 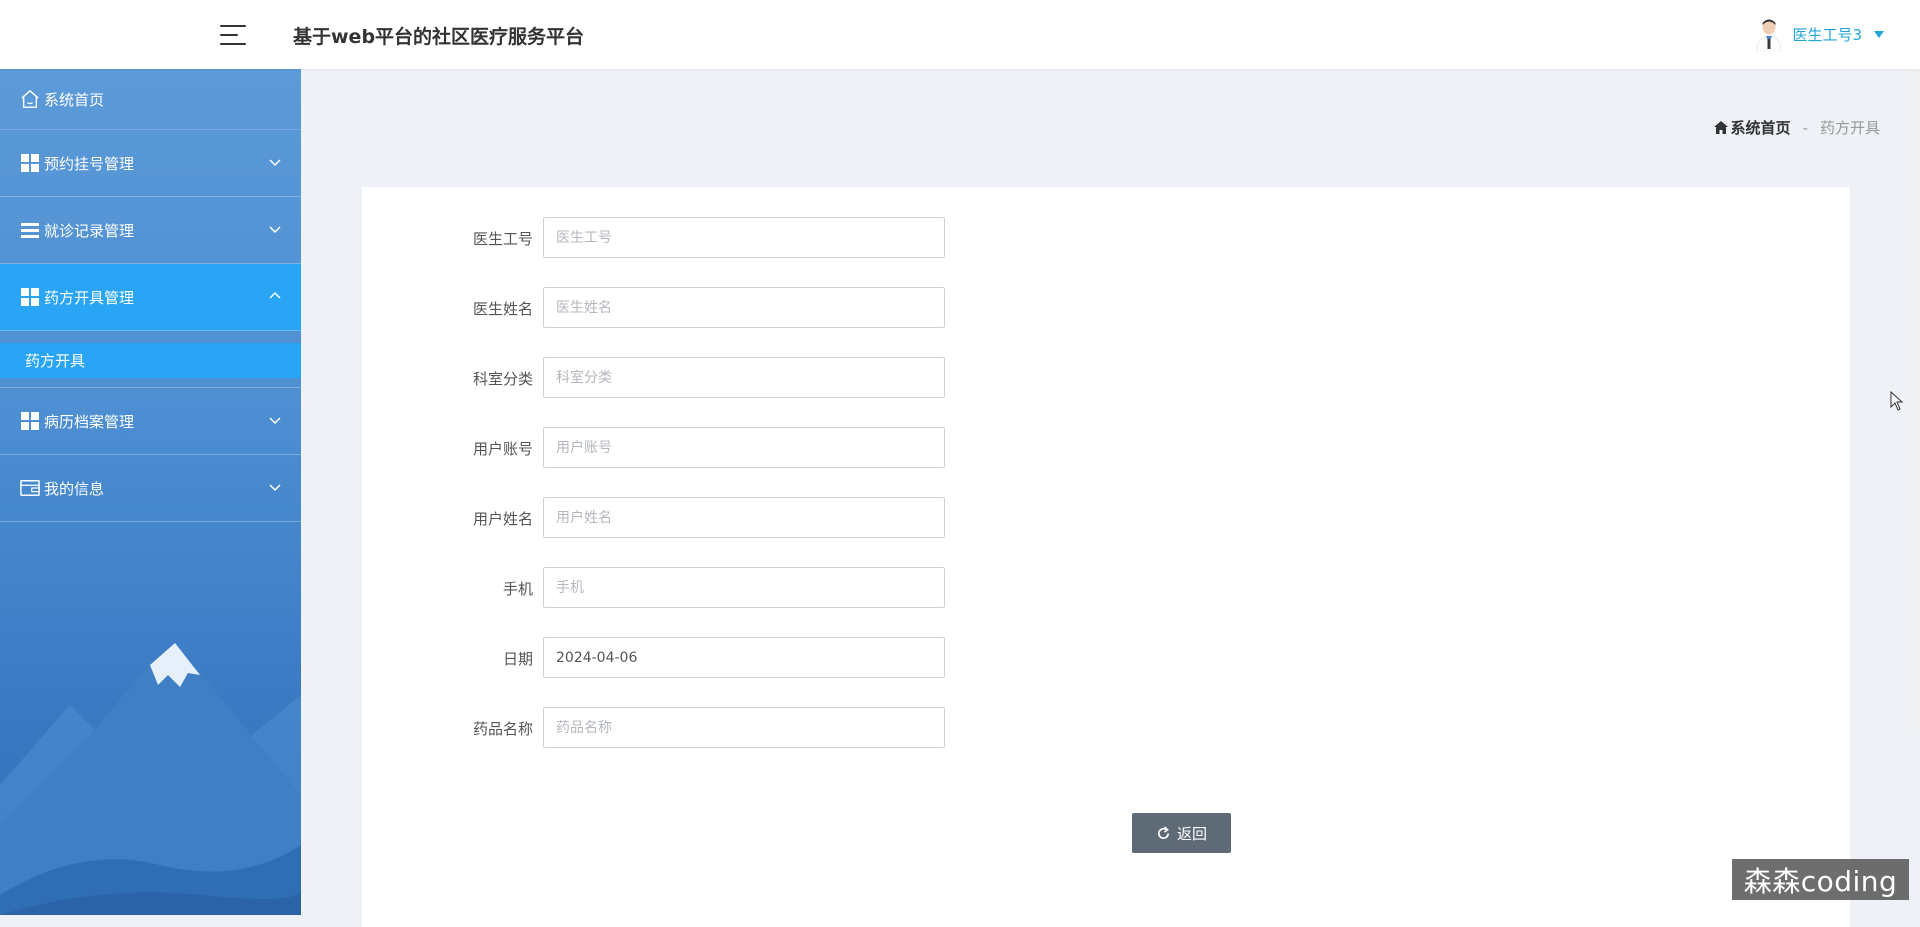 I want to click on list-icon, so click(x=30, y=230).